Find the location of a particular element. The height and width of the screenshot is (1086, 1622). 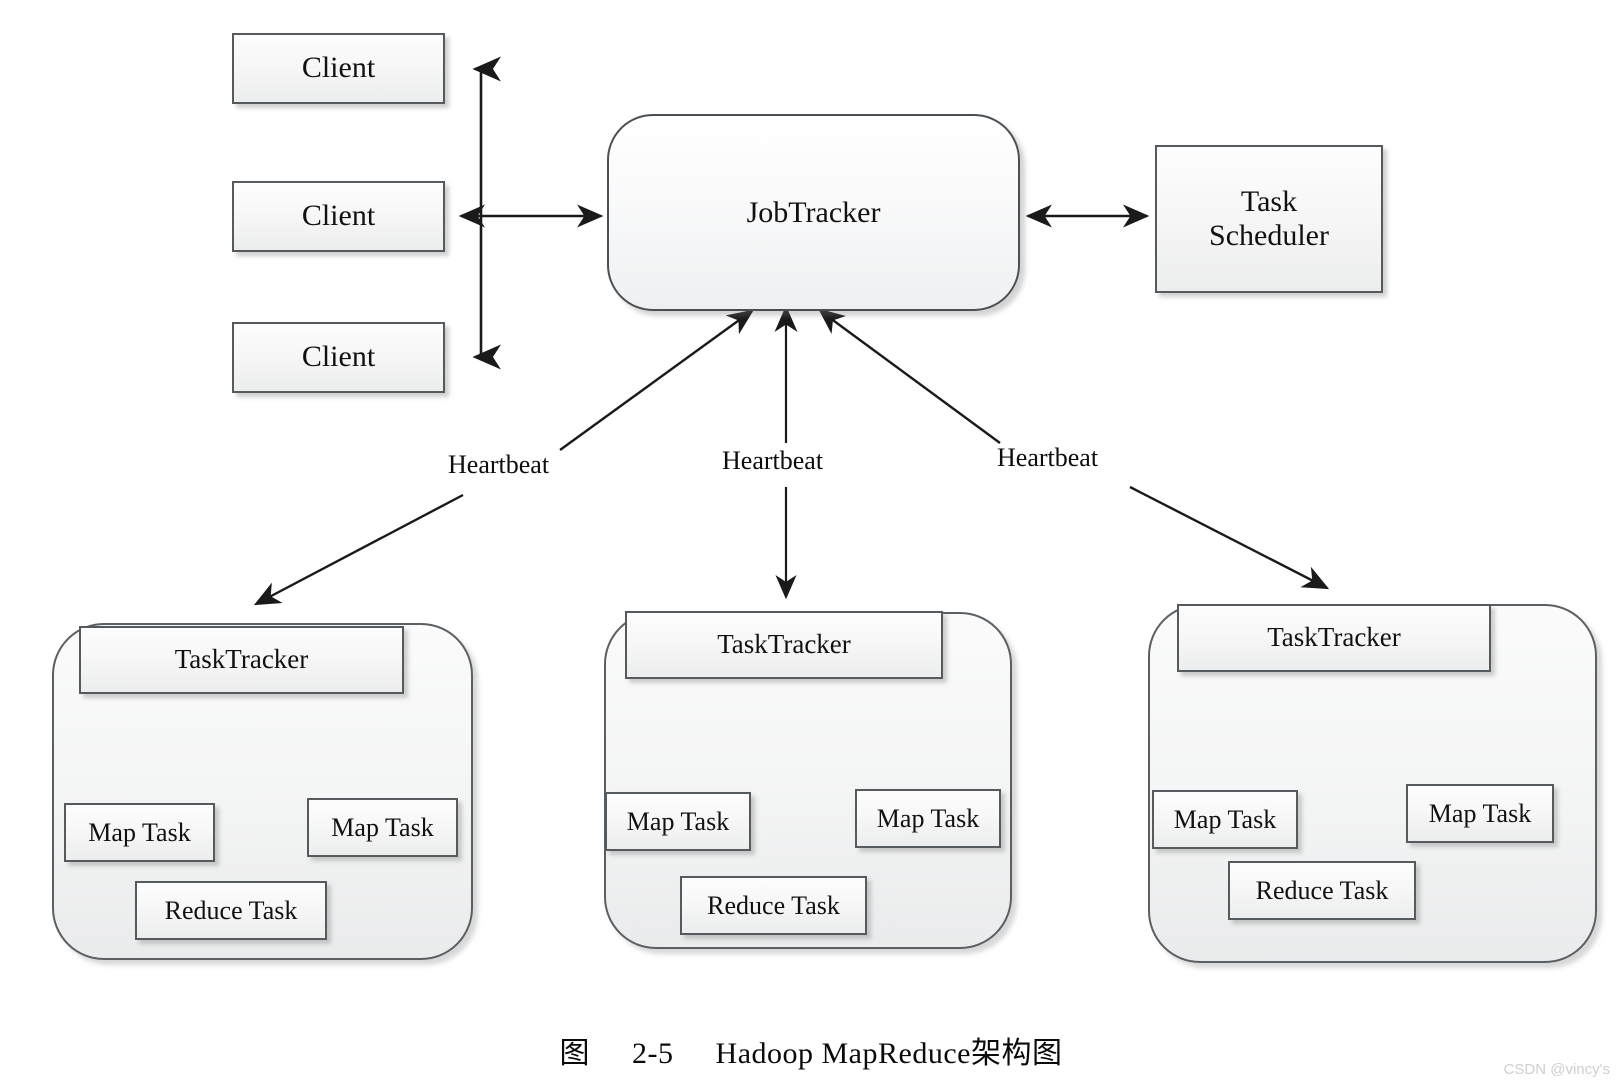

jobtracker-label: JobTracker is located at coordinates (813, 212).